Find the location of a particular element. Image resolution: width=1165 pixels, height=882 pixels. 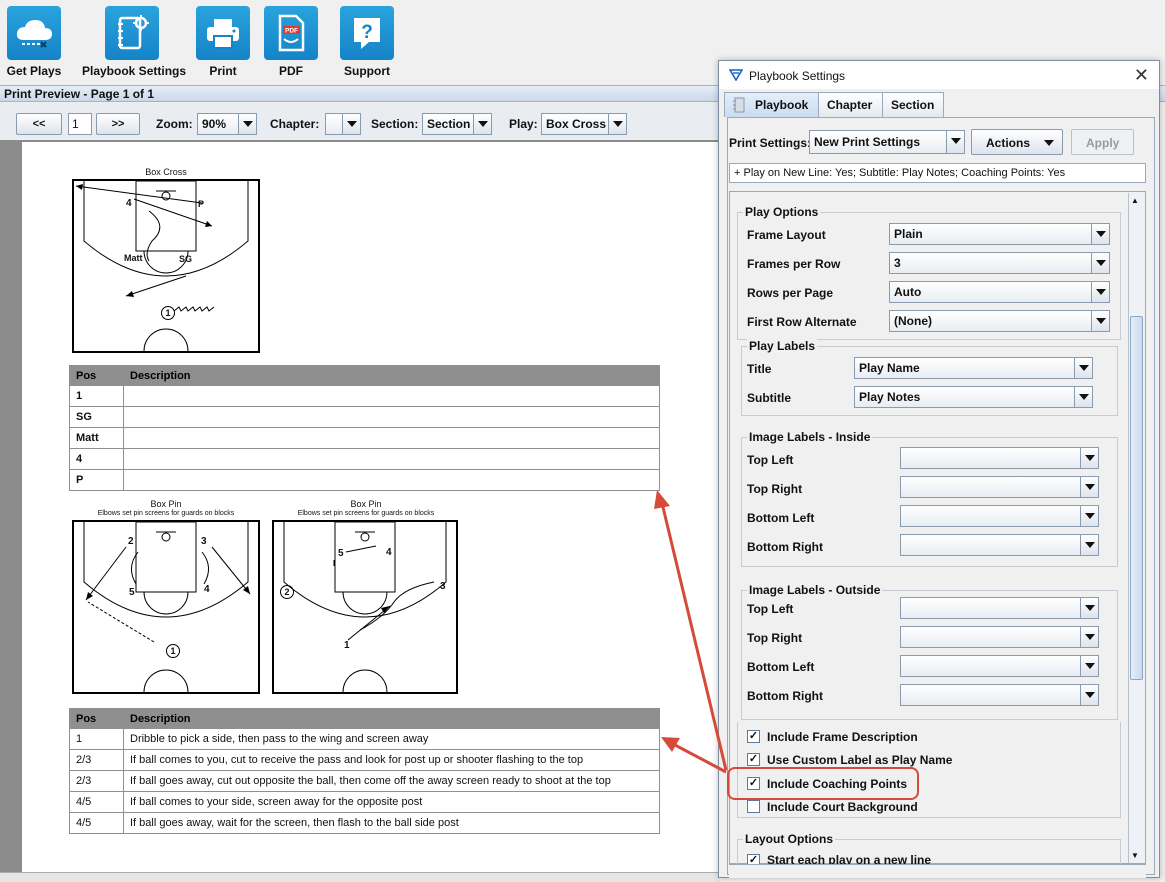

frames-per-row-value: 3 is located at coordinates (897, 263).